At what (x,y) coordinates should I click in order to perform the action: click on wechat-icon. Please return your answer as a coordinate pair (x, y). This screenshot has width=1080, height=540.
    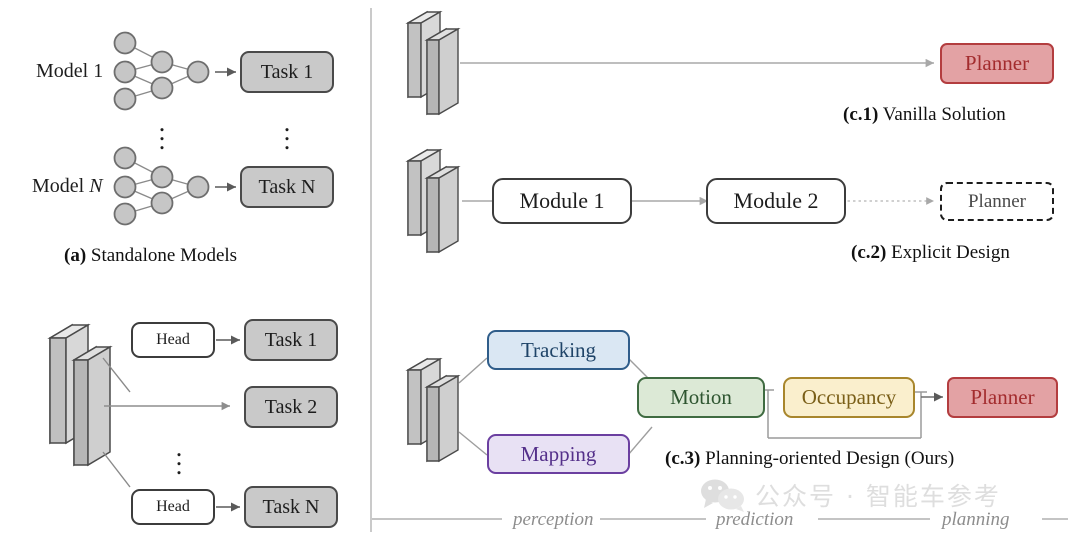
    Looking at the image, I should click on (722, 495).